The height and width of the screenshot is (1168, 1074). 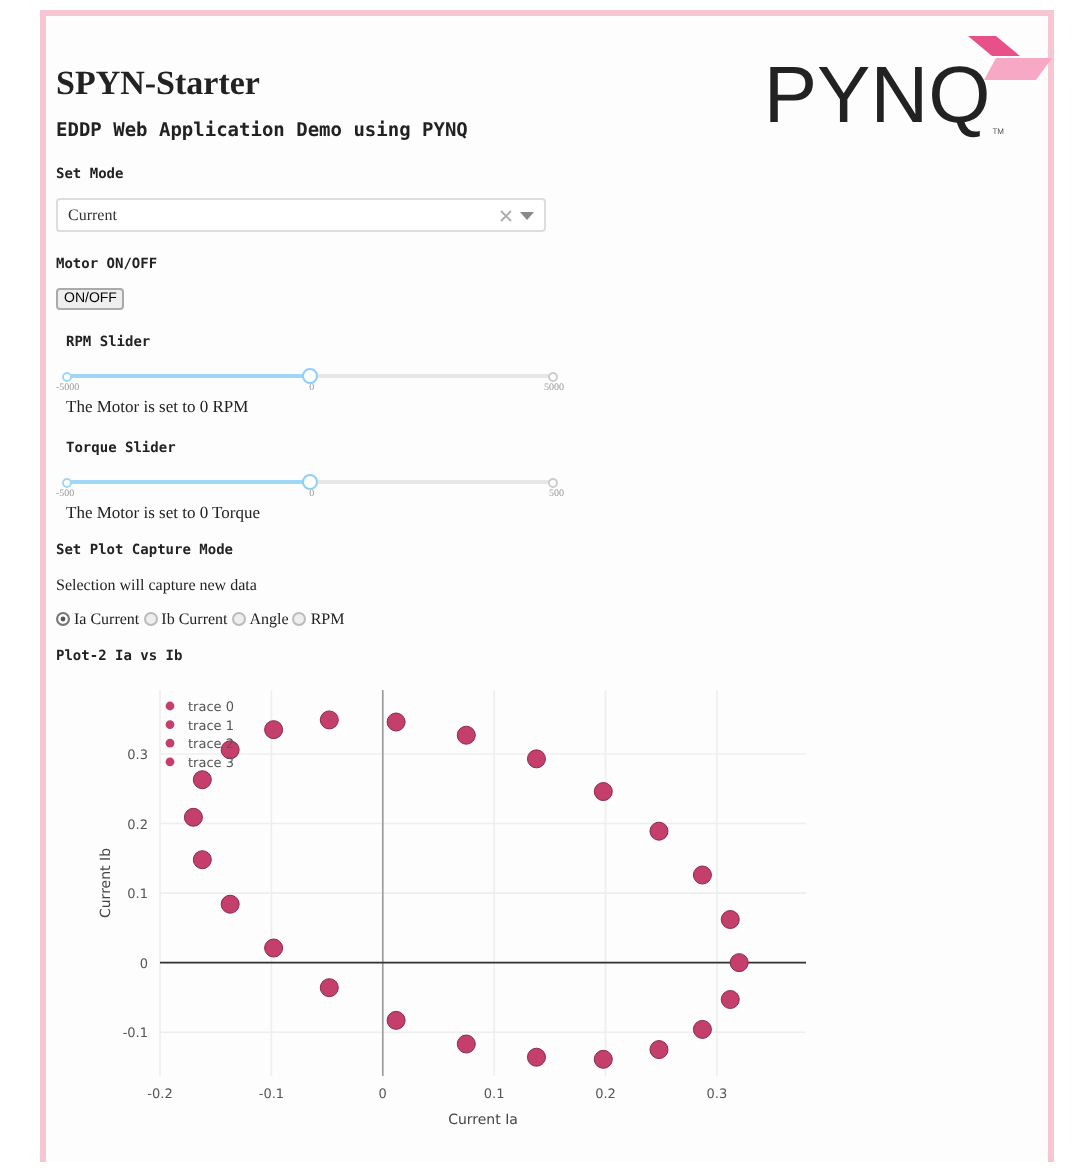 I want to click on slider-reading: The Motor is set to 0 Torque, so click(x=164, y=512).